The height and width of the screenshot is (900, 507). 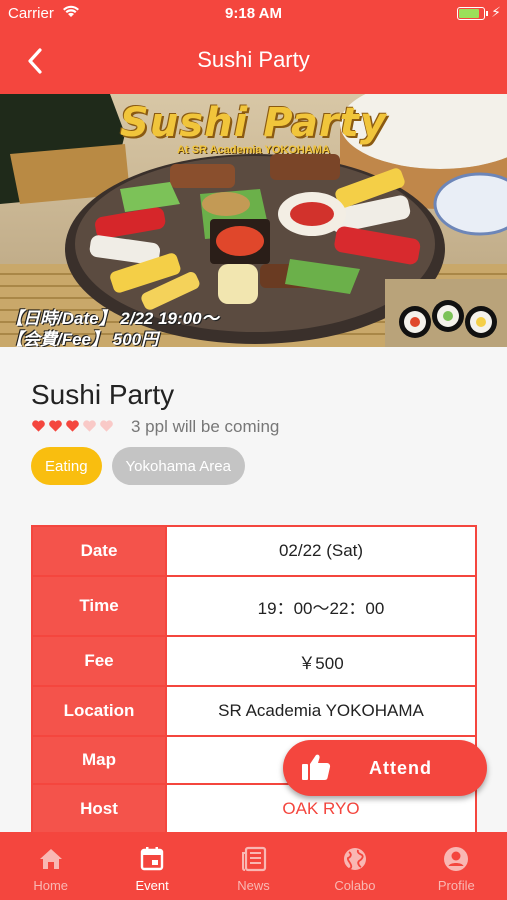 I want to click on detail-value: 19：00〜22：00, so click(x=321, y=606).